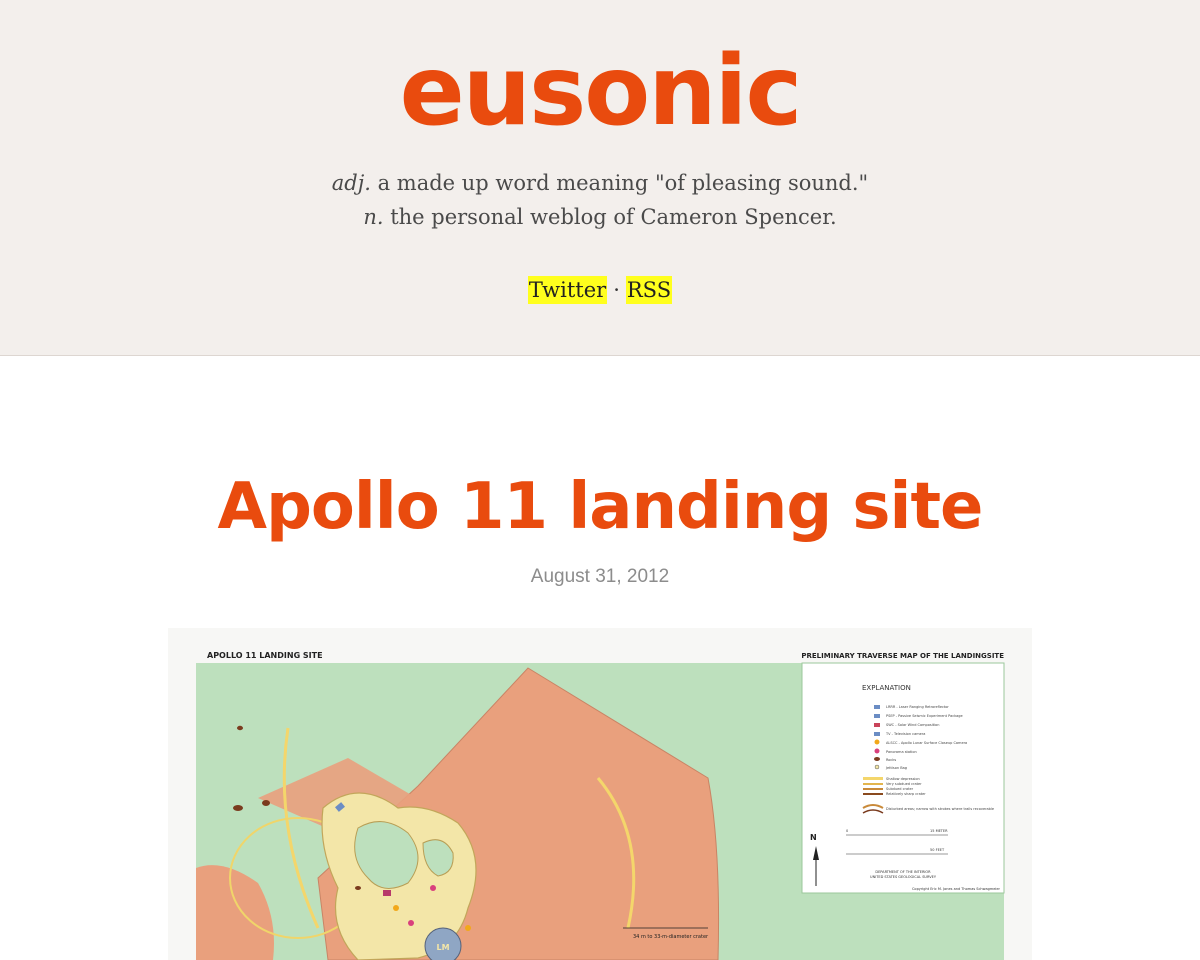 Image resolution: width=1200 pixels, height=960 pixels. I want to click on crater-annotation-label: 34 m to 33-m-diameter crater, so click(671, 937).